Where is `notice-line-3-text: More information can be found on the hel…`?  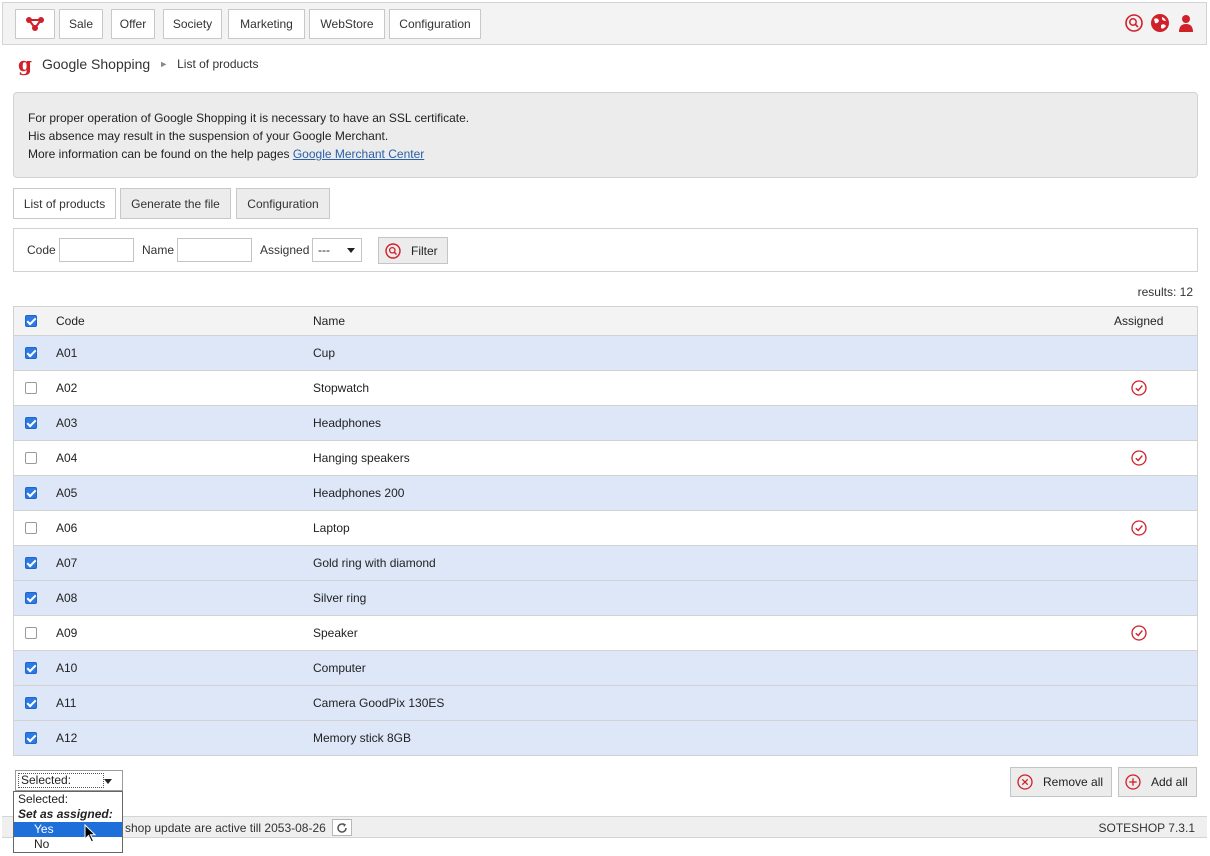 notice-line-3-text: More information can be found on the hel… is located at coordinates (160, 154).